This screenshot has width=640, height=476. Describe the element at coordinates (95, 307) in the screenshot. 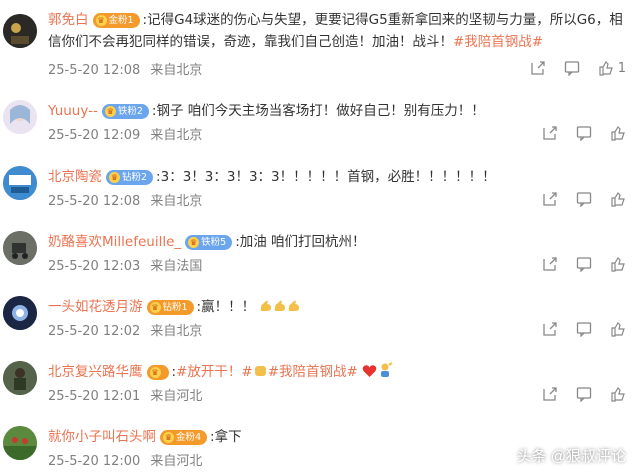

I see `username: 一头如花透月游` at that location.